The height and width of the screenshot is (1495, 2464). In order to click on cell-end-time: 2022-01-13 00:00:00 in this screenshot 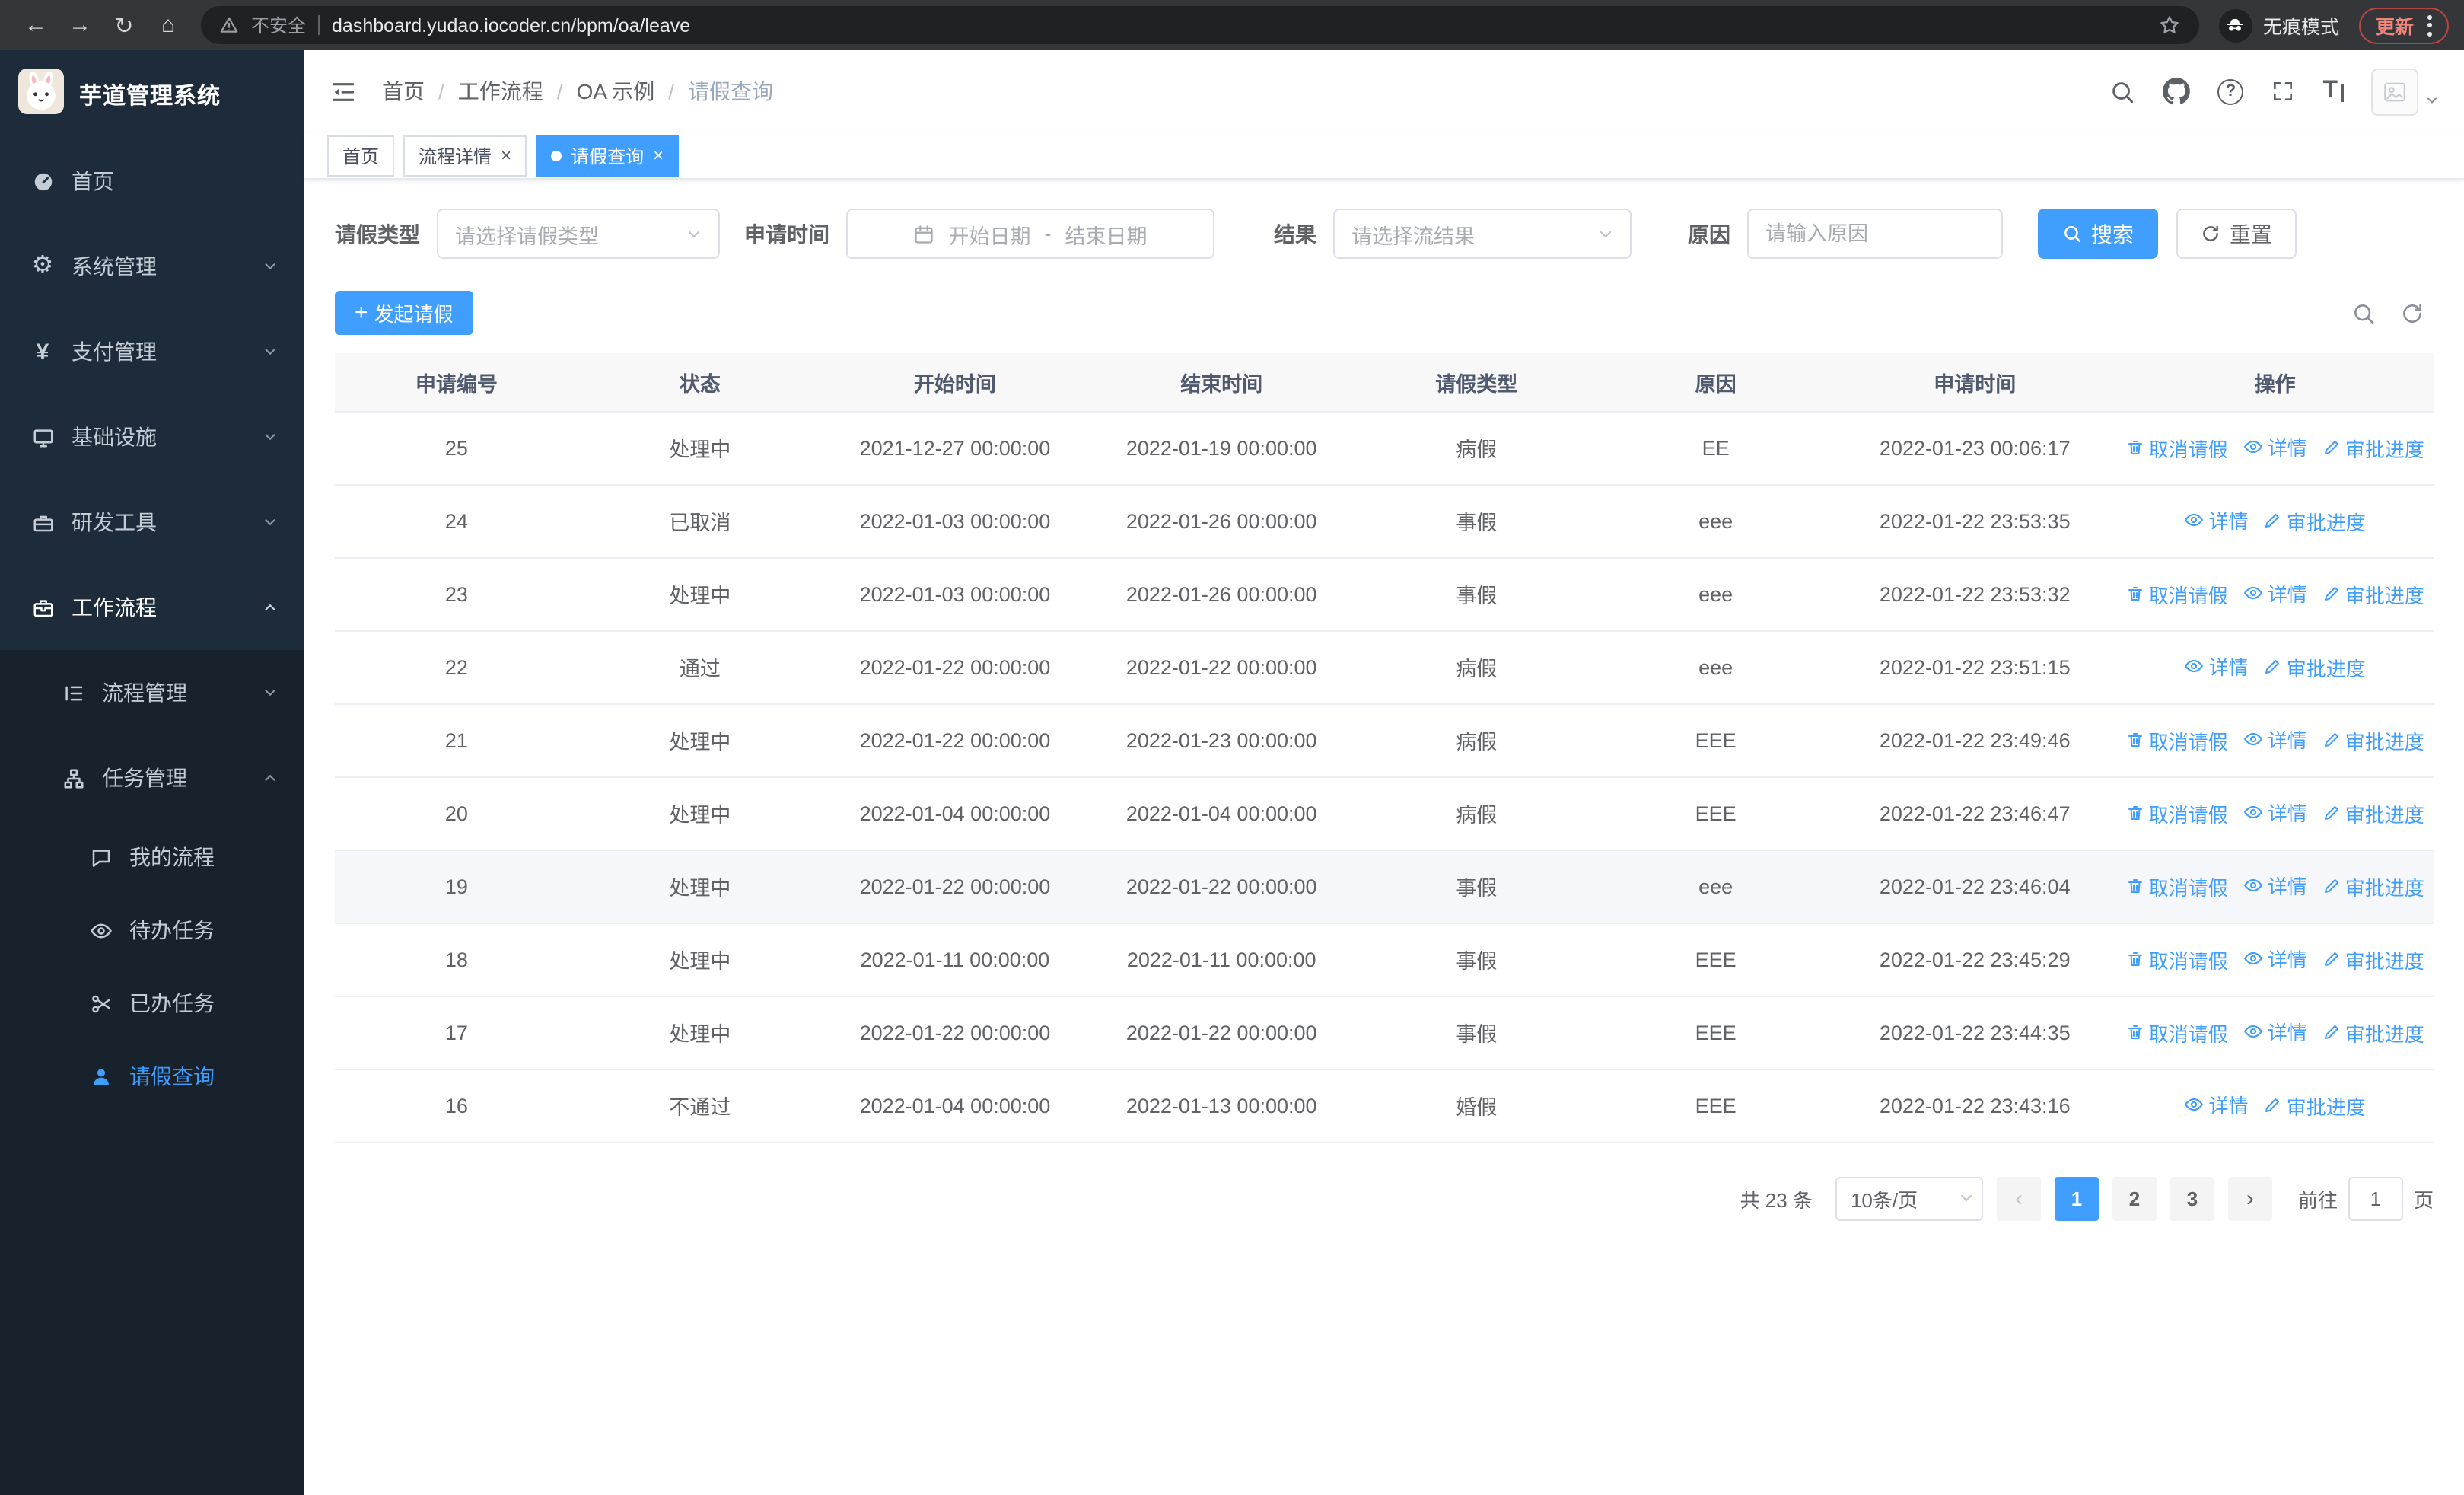, I will do `click(1221, 1106)`.